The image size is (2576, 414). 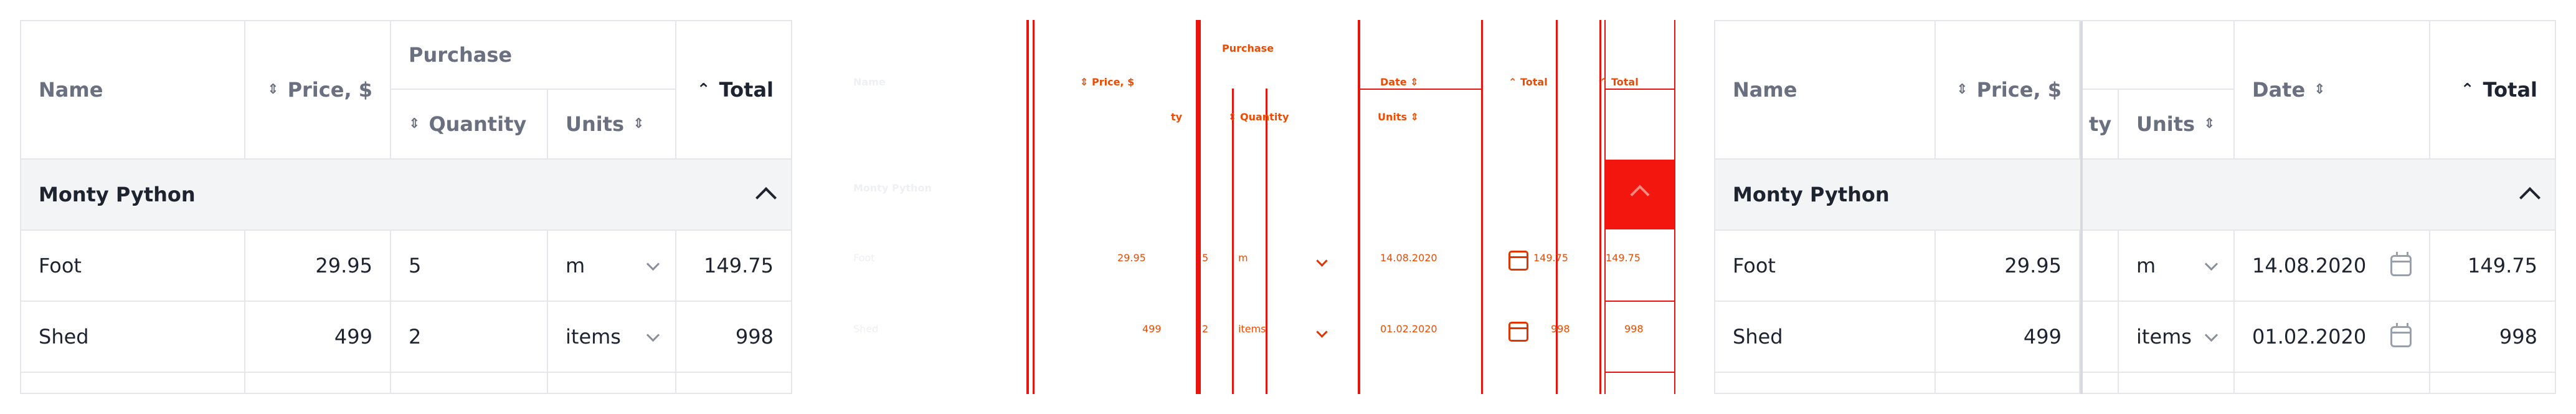 I want to click on header-quantity-label: Quantity, so click(x=478, y=124).